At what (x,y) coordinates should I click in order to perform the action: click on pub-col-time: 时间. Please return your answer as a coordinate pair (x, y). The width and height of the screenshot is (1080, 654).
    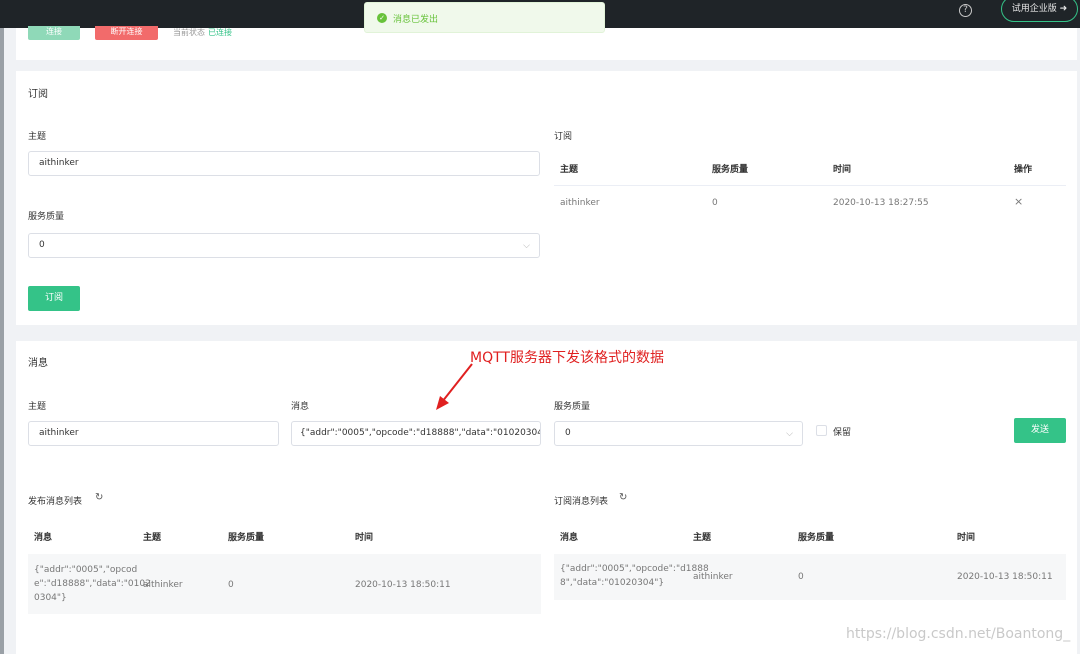
    Looking at the image, I should click on (364, 538).